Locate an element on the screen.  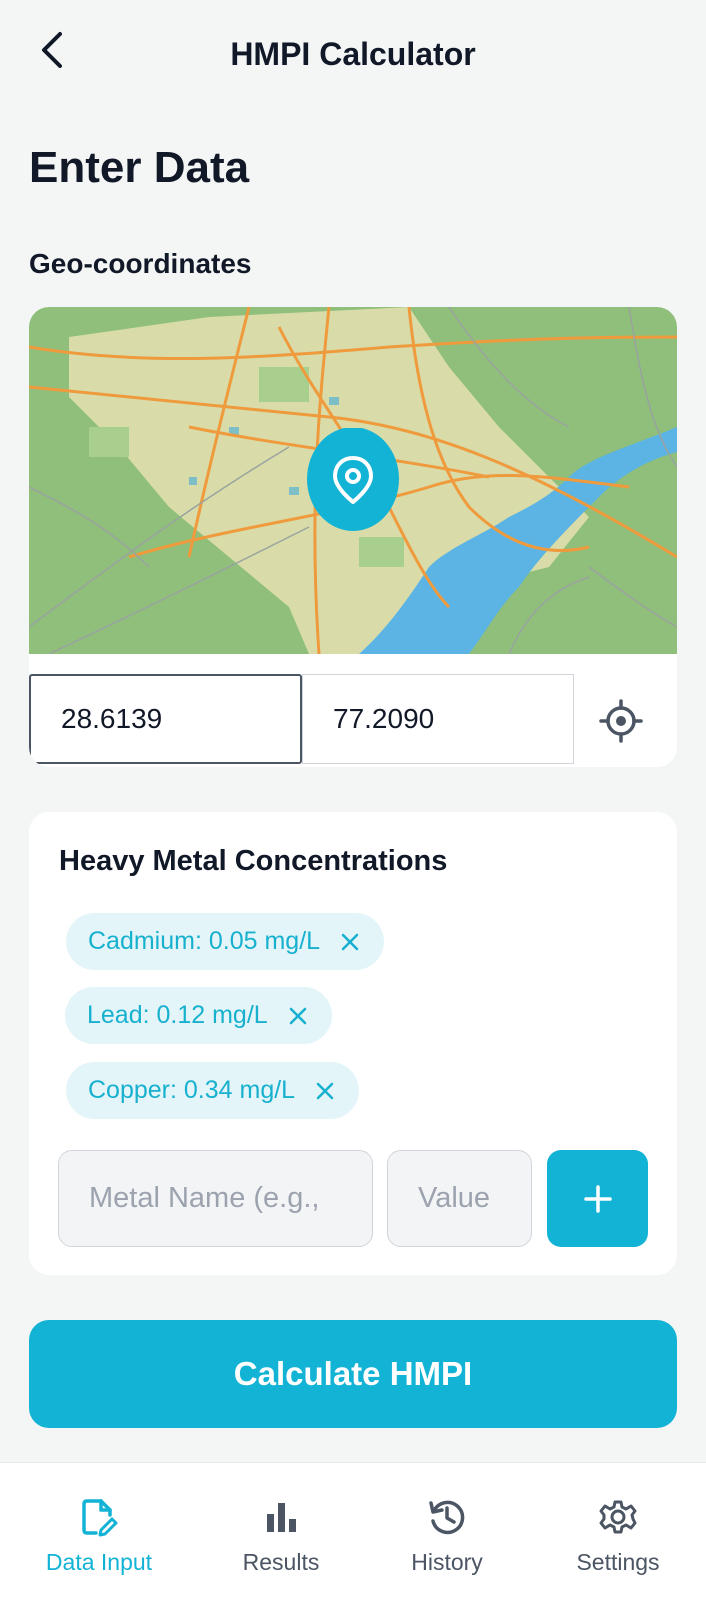
longitude-field: 77.2090 is located at coordinates (438, 719).